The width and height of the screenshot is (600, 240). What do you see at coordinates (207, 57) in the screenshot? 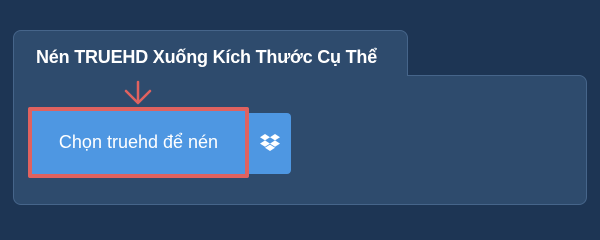
I see `panel-title: Nén TRUEHD Xuống Kích Thước Cụ Thể` at bounding box center [207, 57].